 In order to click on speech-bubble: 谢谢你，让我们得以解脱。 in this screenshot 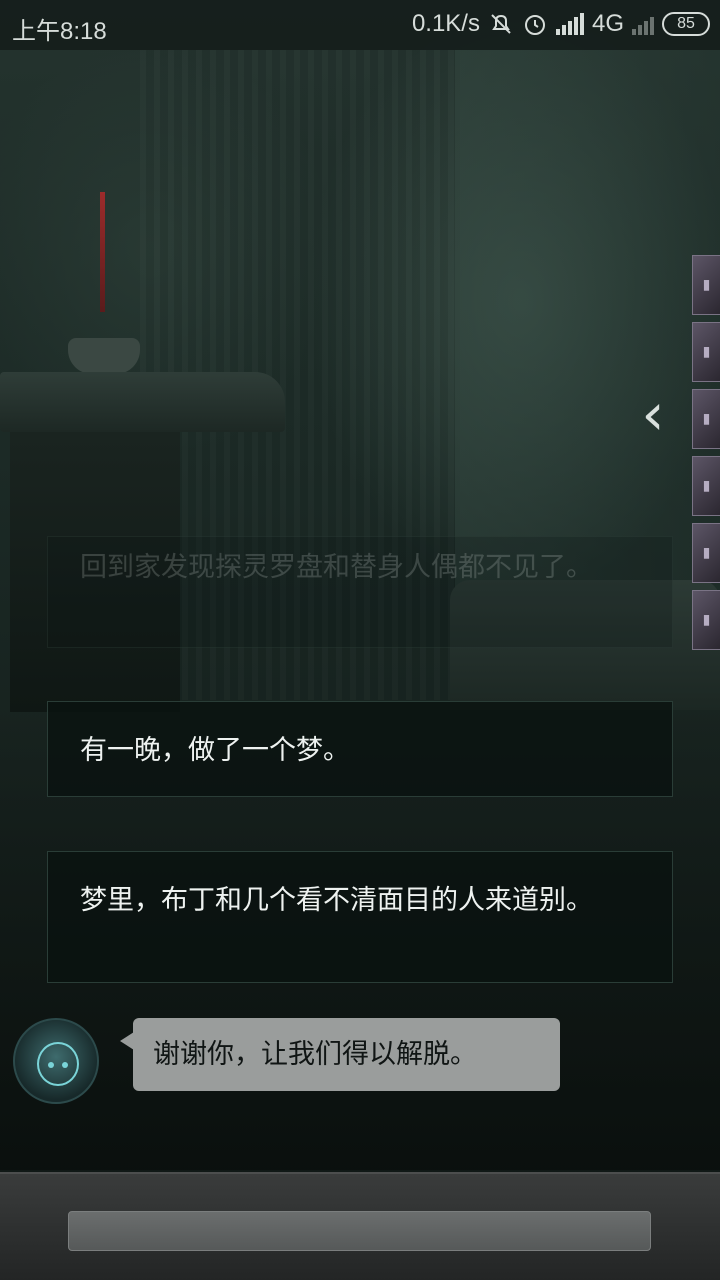, I will do `click(346, 1054)`.